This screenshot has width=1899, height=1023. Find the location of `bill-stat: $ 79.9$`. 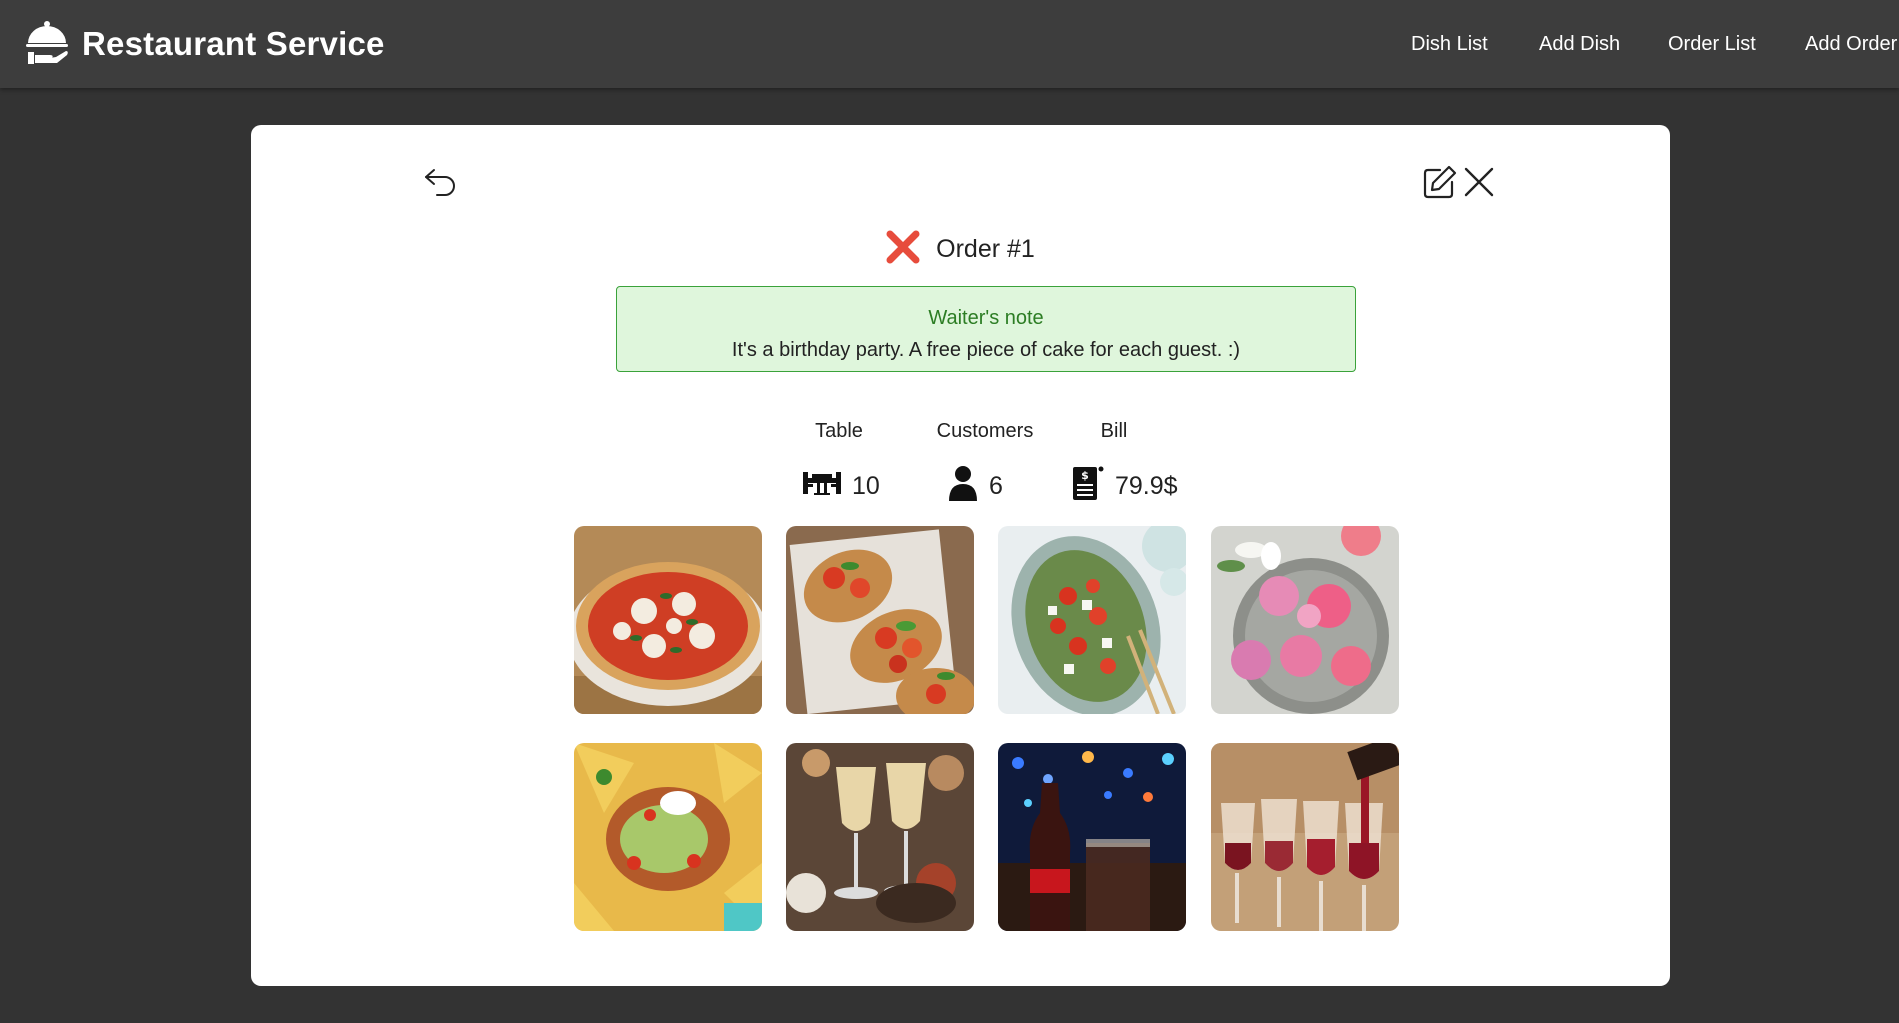

bill-stat: $ 79.9$ is located at coordinates (1124, 486).